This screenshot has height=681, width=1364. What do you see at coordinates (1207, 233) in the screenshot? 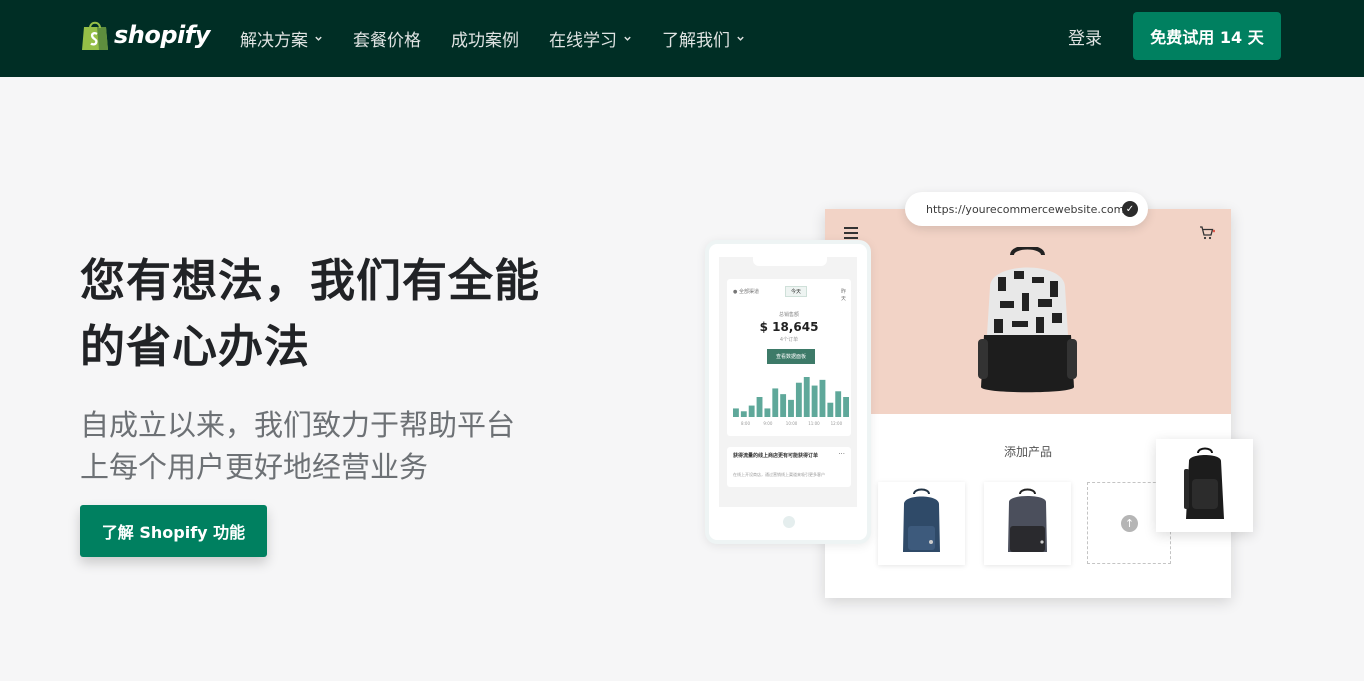
I see `cart-icon` at bounding box center [1207, 233].